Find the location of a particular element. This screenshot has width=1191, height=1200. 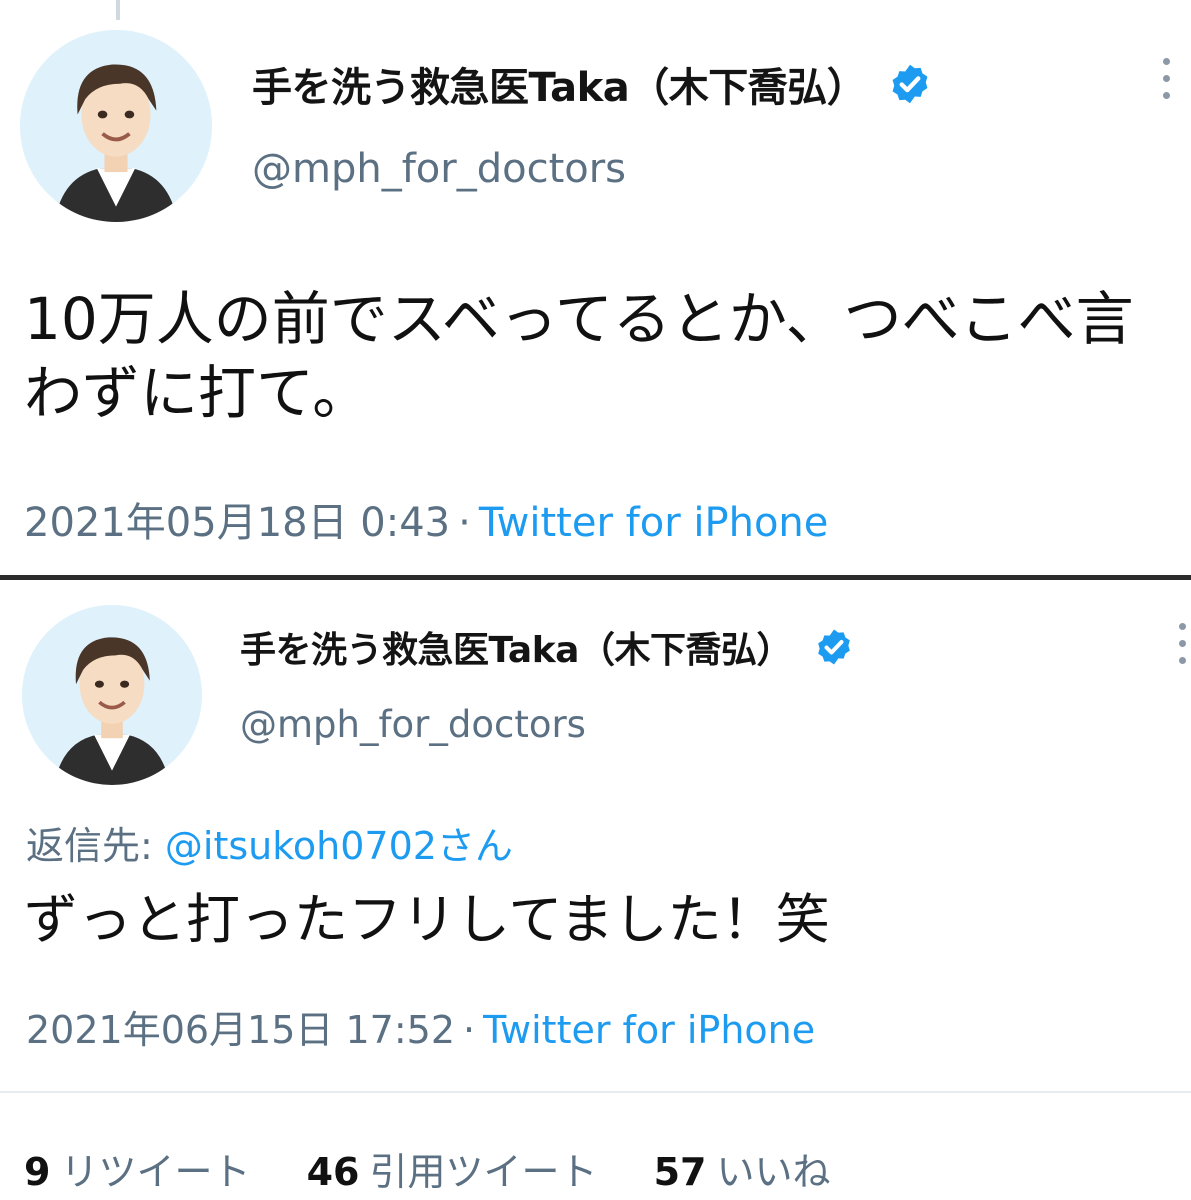

tweet-meta: 2021年06月15日 17:52 · Twitter for iPhone is located at coordinates (420, 1026).